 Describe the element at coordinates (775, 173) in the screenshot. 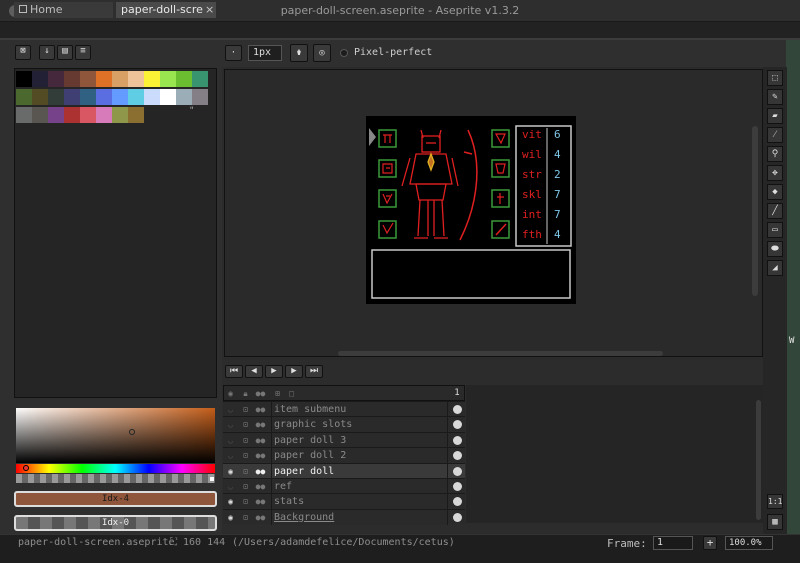

I see `move-icon: ✥` at that location.